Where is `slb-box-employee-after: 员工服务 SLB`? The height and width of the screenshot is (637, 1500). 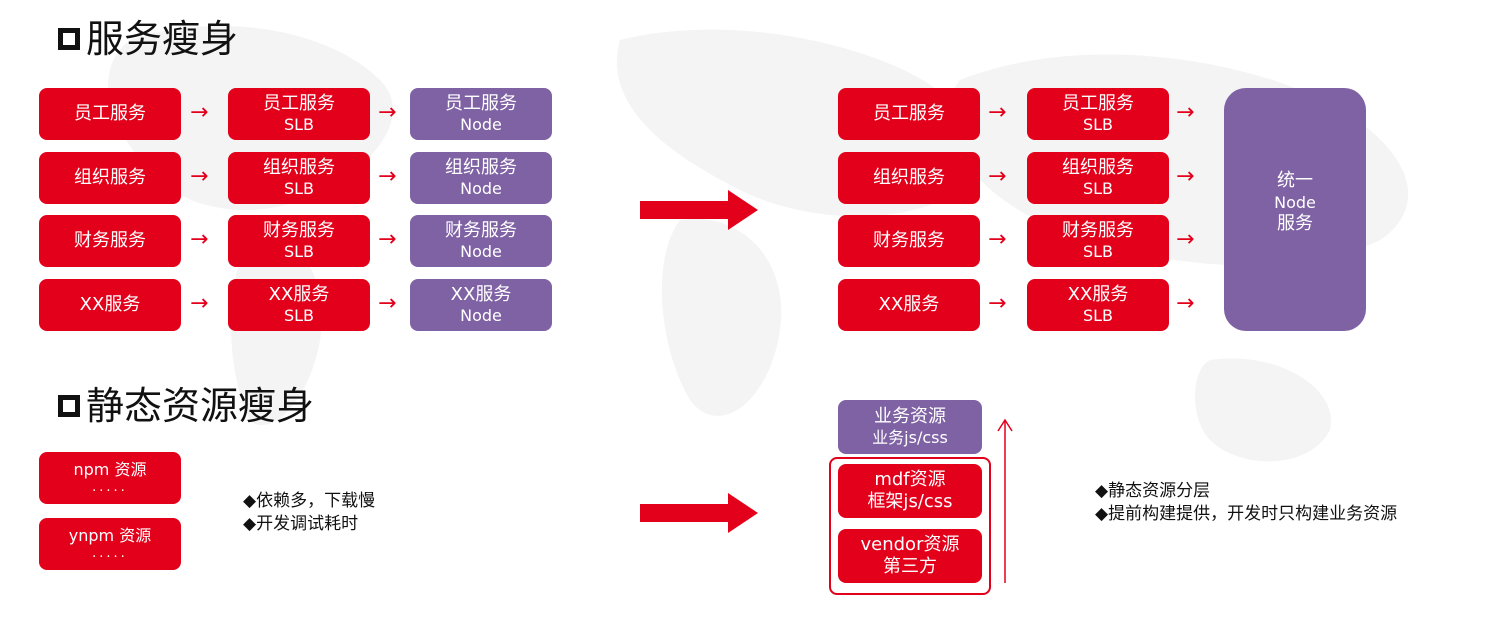 slb-box-employee-after: 员工服务 SLB is located at coordinates (1098, 114).